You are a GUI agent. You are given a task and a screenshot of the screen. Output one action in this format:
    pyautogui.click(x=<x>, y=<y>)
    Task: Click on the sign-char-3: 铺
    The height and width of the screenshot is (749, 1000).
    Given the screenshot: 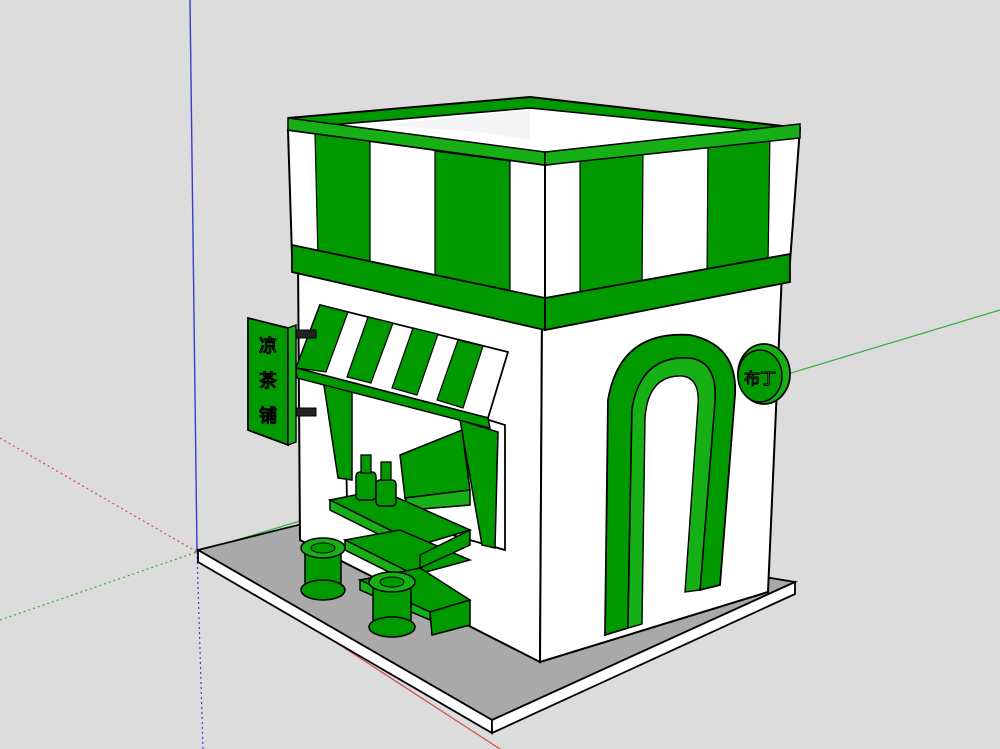 What is the action you would take?
    pyautogui.click(x=268, y=416)
    